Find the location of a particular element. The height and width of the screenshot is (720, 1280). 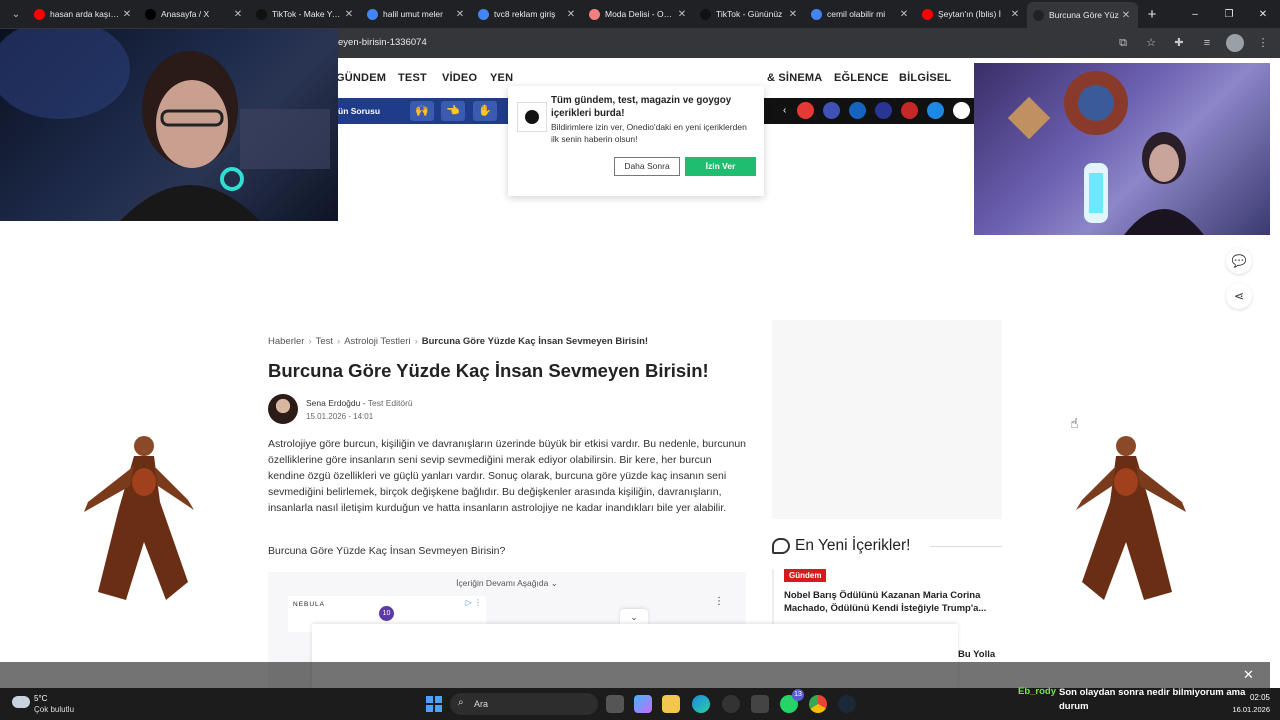

daily-question-strip: ün Sorusu 🙌 👈 ✋ is located at coordinates (423, 111).